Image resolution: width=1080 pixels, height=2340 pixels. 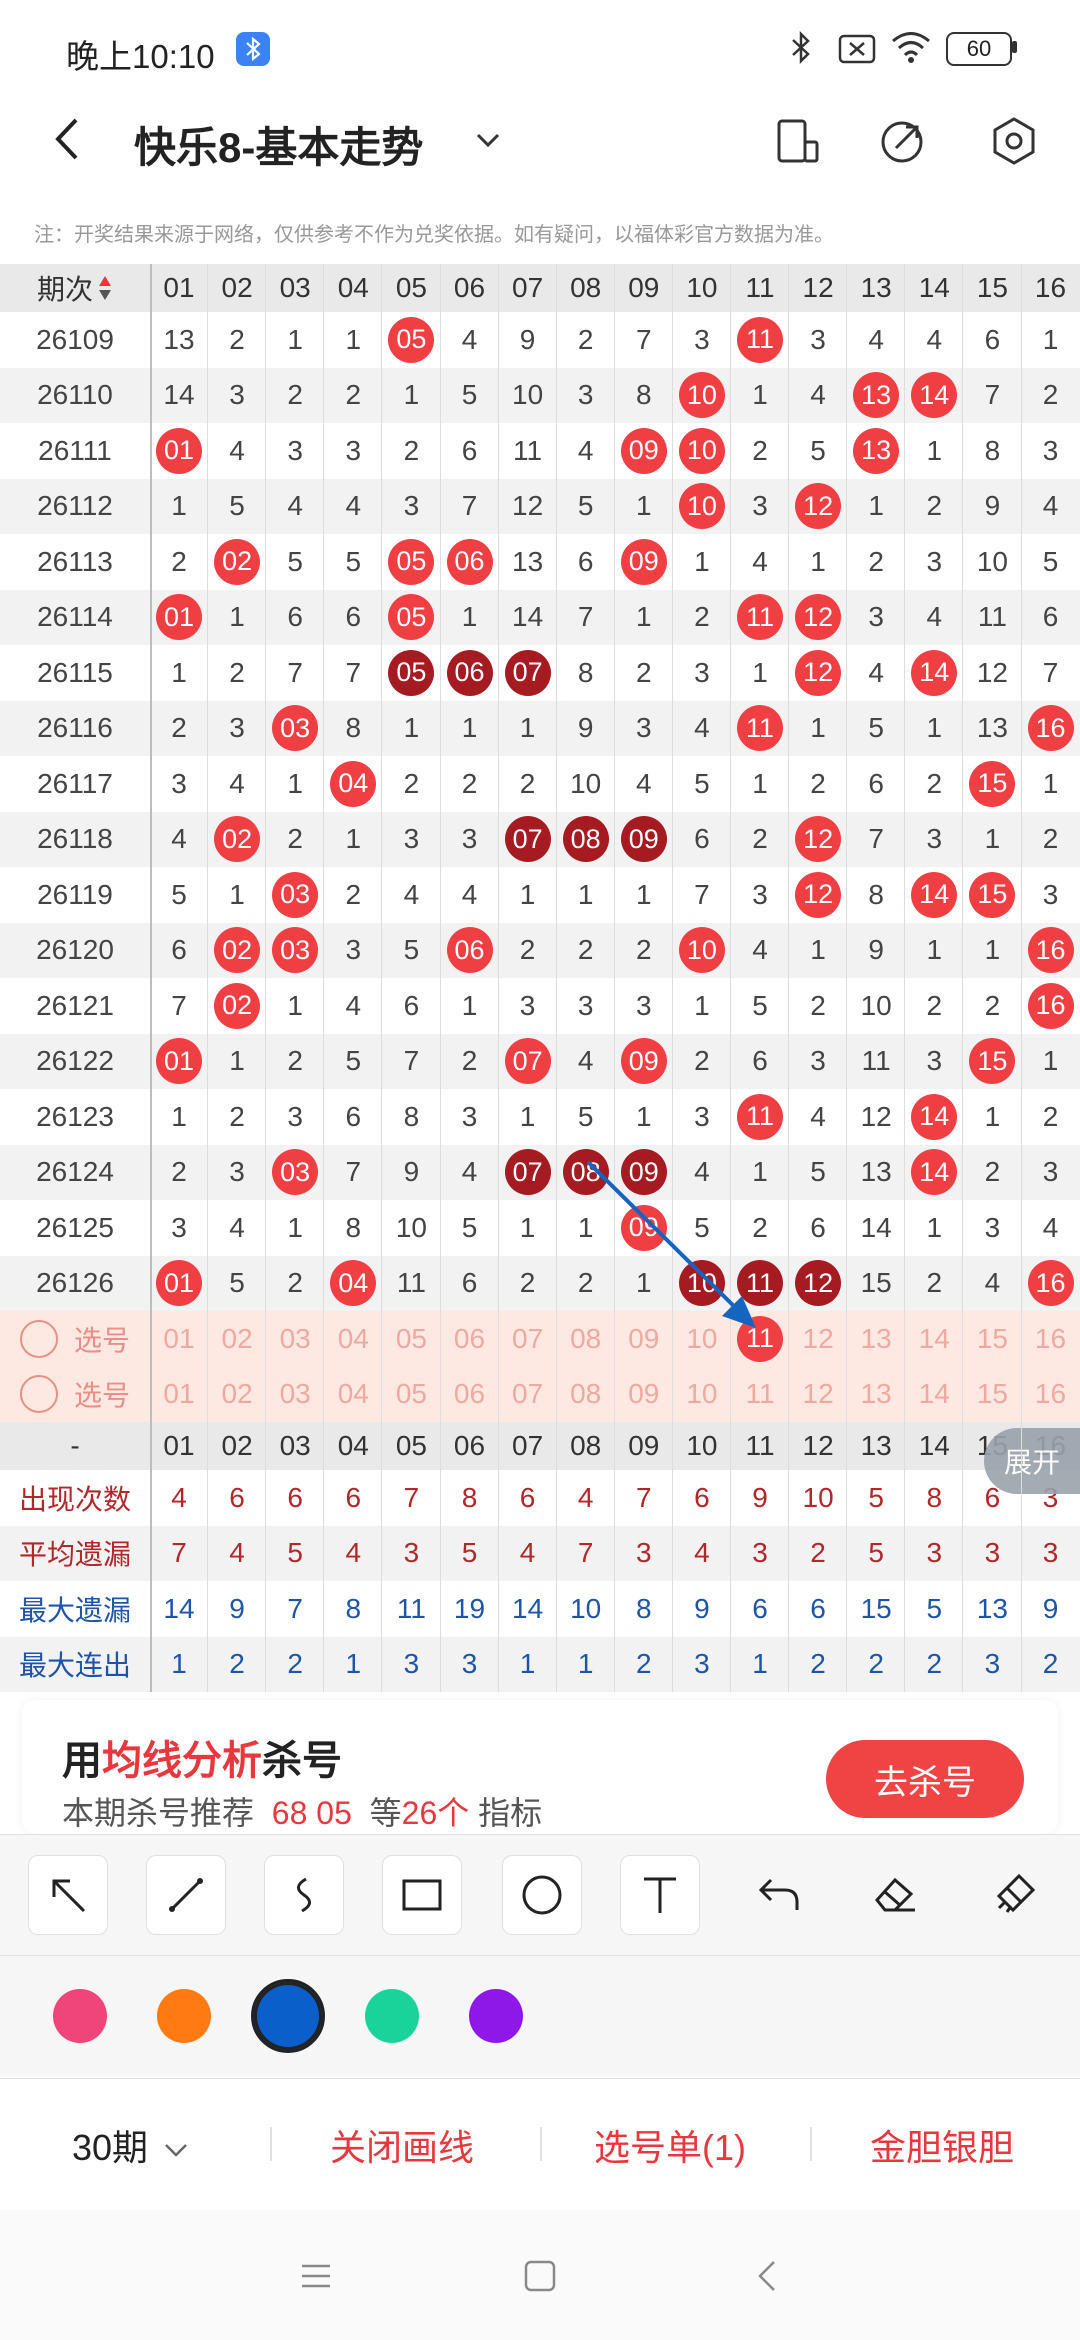 What do you see at coordinates (895, 1894) in the screenshot?
I see `eraser-button` at bounding box center [895, 1894].